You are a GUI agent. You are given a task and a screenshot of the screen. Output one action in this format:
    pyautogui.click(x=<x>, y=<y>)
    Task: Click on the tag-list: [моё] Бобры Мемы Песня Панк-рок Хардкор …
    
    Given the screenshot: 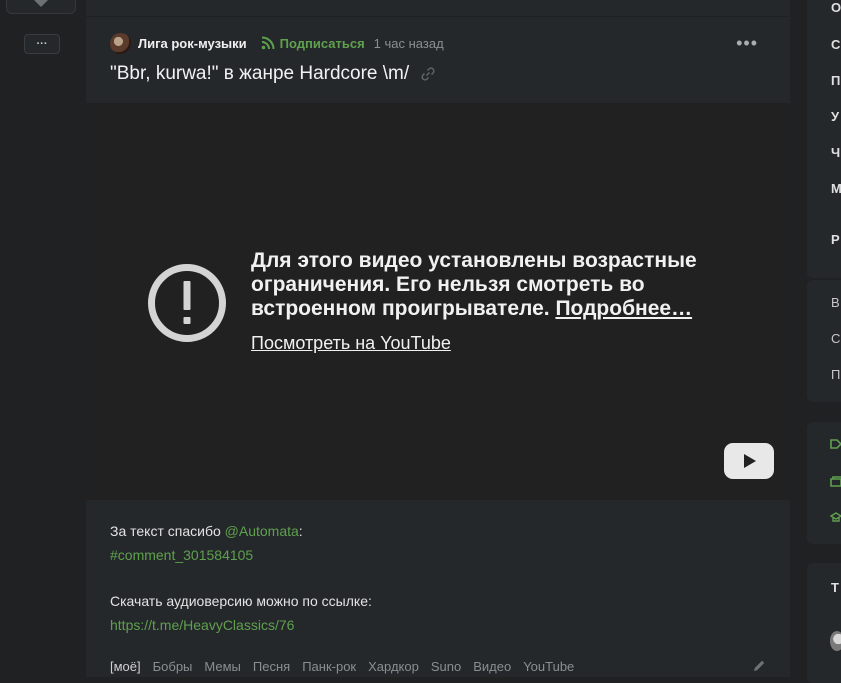 What is the action you would take?
    pyautogui.click(x=438, y=668)
    